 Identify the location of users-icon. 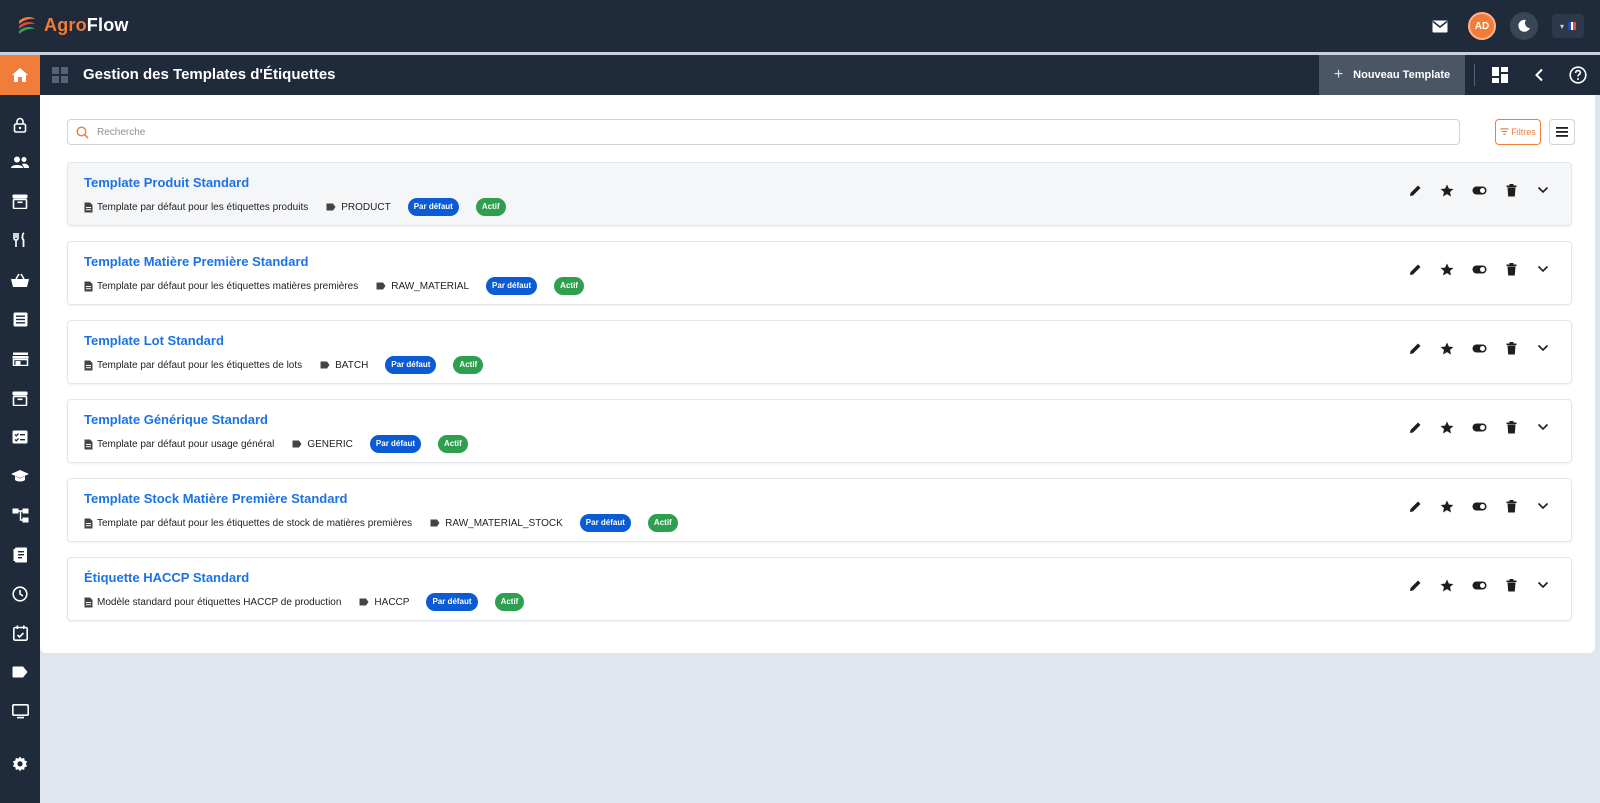
(20, 162).